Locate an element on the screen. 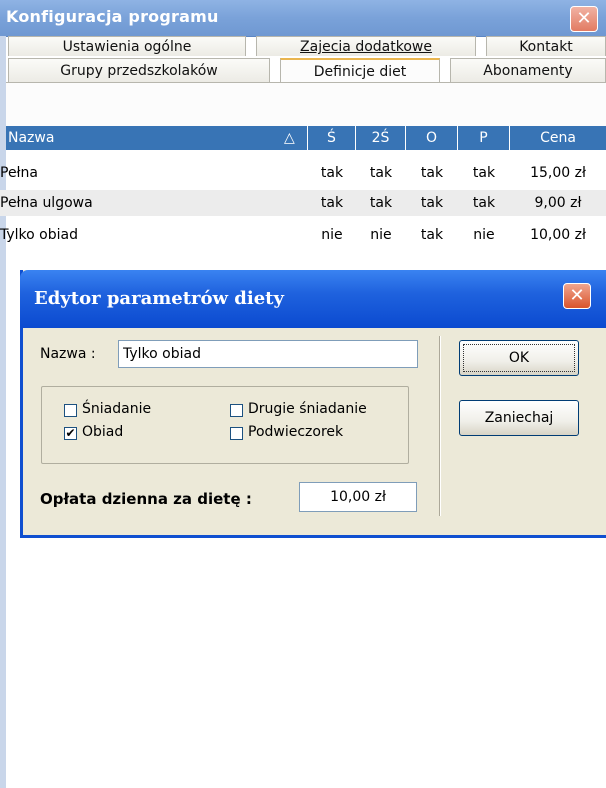  table-row: Tylko obiad nie nie tak nie 10,00 zł is located at coordinates (303, 235).